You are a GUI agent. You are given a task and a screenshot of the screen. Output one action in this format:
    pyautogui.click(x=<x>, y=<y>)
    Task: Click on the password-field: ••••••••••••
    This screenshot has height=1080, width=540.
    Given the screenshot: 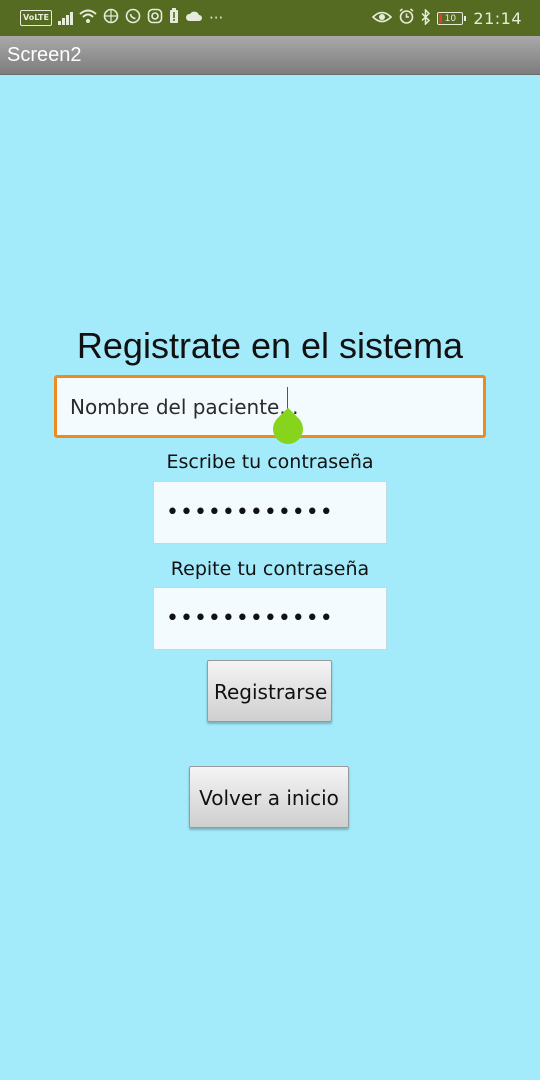 What is the action you would take?
    pyautogui.click(x=270, y=512)
    